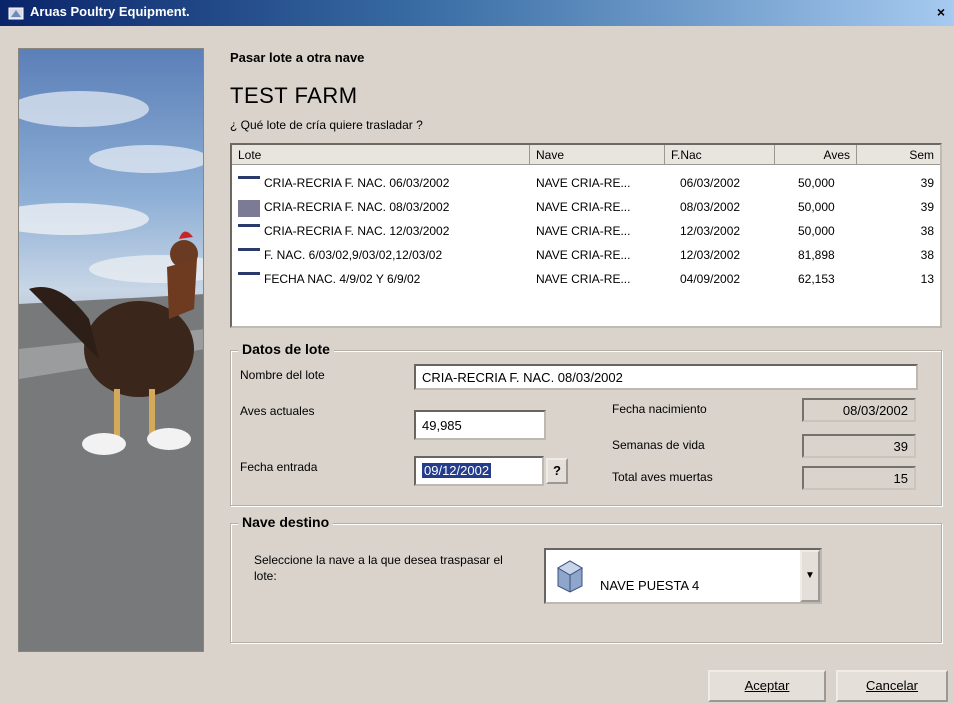  Describe the element at coordinates (816, 279) in the screenshot. I see `cell-aves: 62,153` at that location.